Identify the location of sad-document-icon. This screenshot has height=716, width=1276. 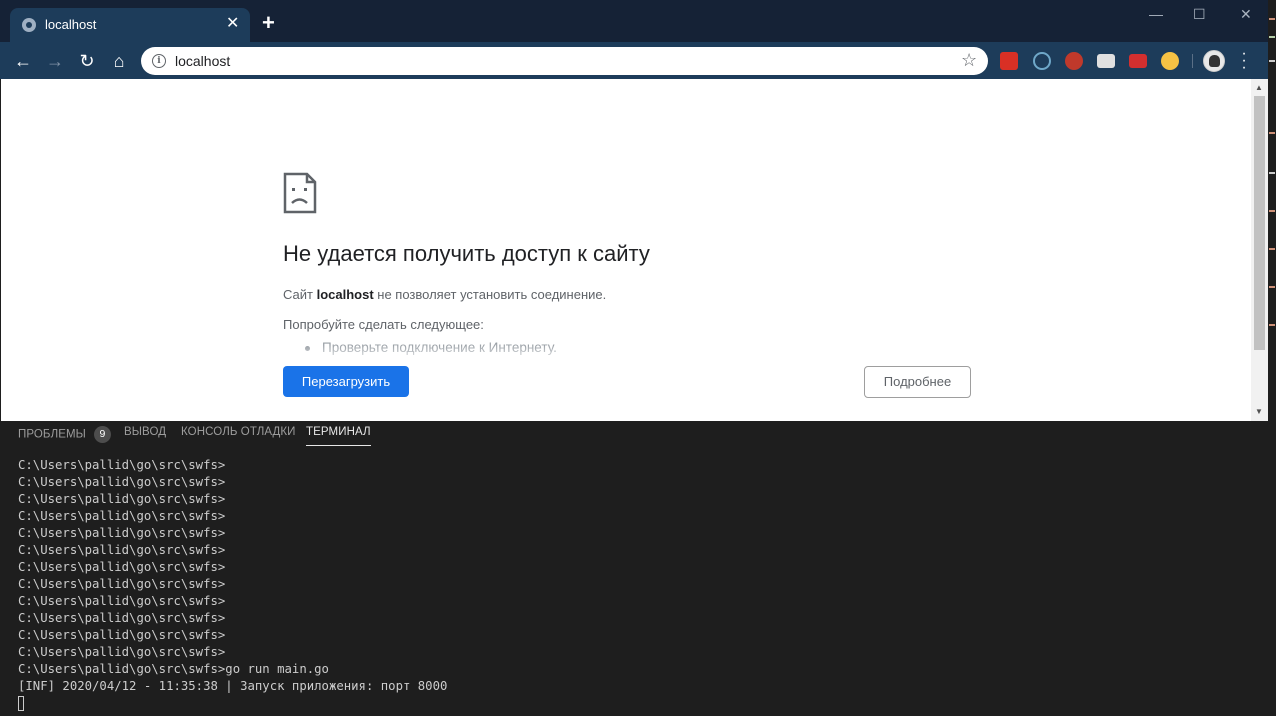
(300, 193).